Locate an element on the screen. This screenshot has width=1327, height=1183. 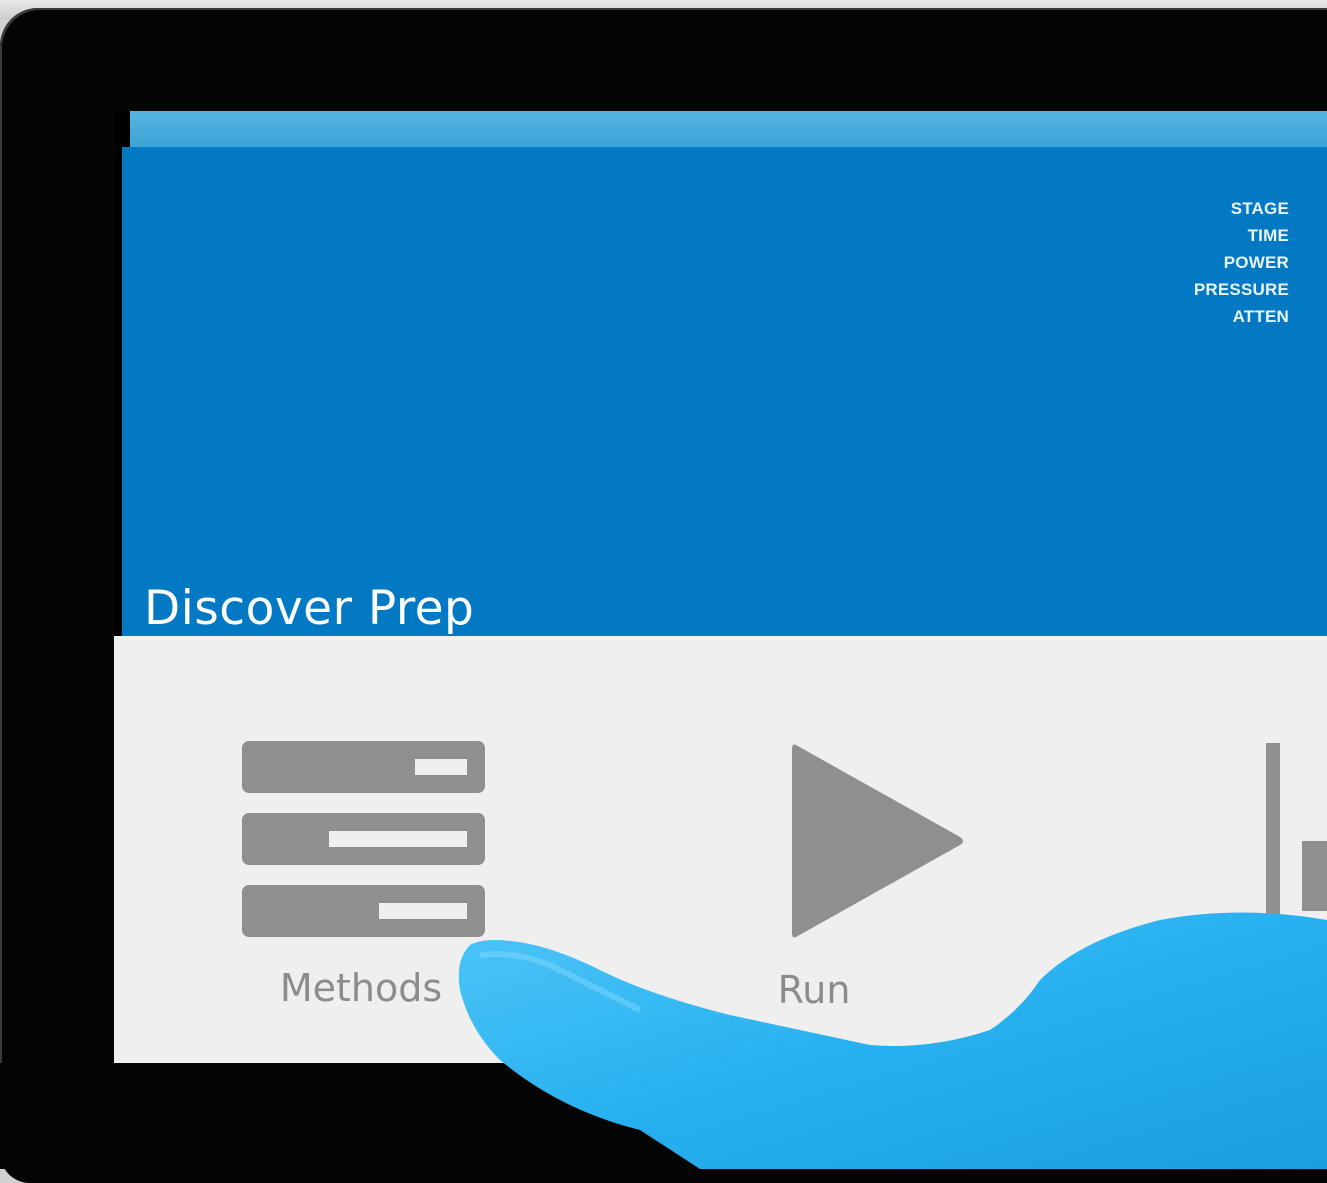
status-readout: STAGE TIME POWER PRESSURE ATTEN is located at coordinates (1241, 262).